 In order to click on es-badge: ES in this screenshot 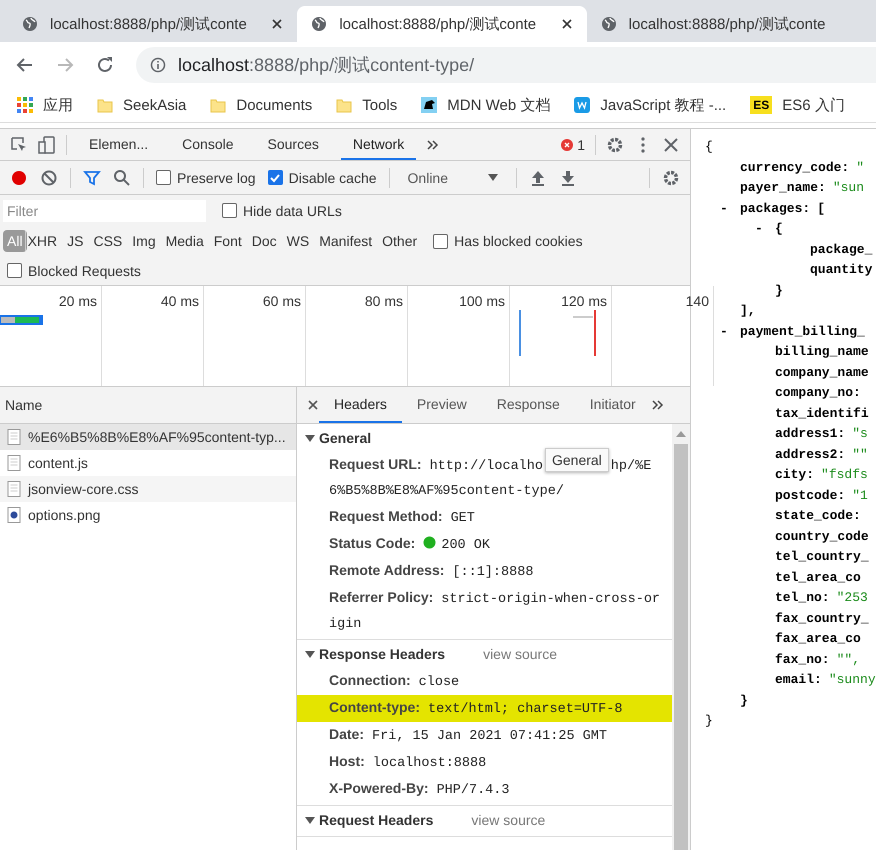, I will do `click(761, 105)`.